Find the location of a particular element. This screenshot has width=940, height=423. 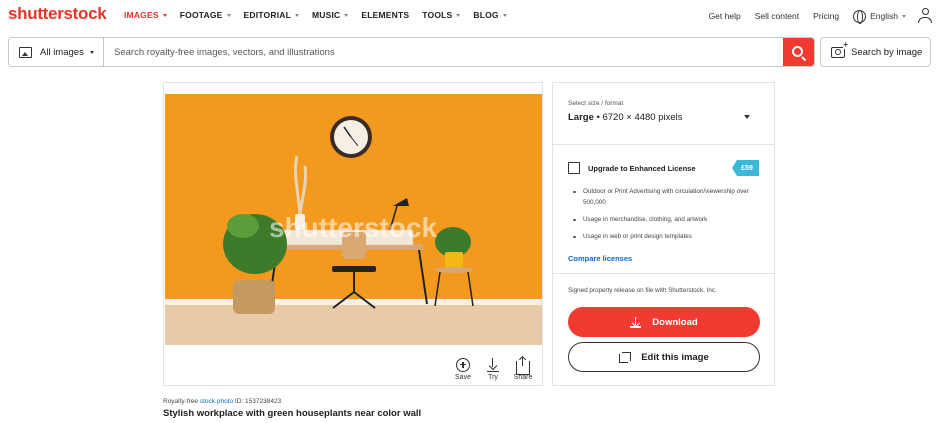

image-meta: Royalty-free stock photo ID: 1537238423 is located at coordinates (222, 401).